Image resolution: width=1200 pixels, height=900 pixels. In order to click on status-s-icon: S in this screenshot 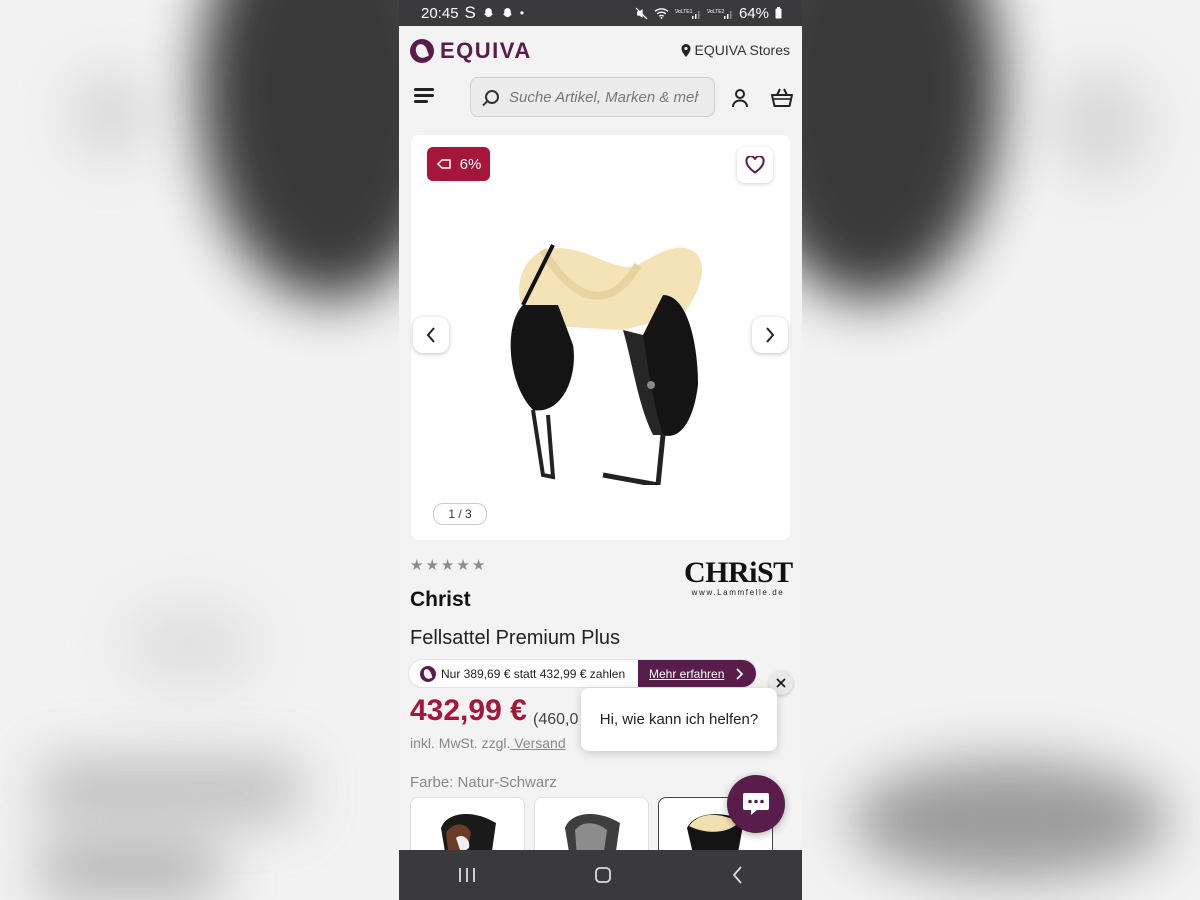, I will do `click(470, 12)`.